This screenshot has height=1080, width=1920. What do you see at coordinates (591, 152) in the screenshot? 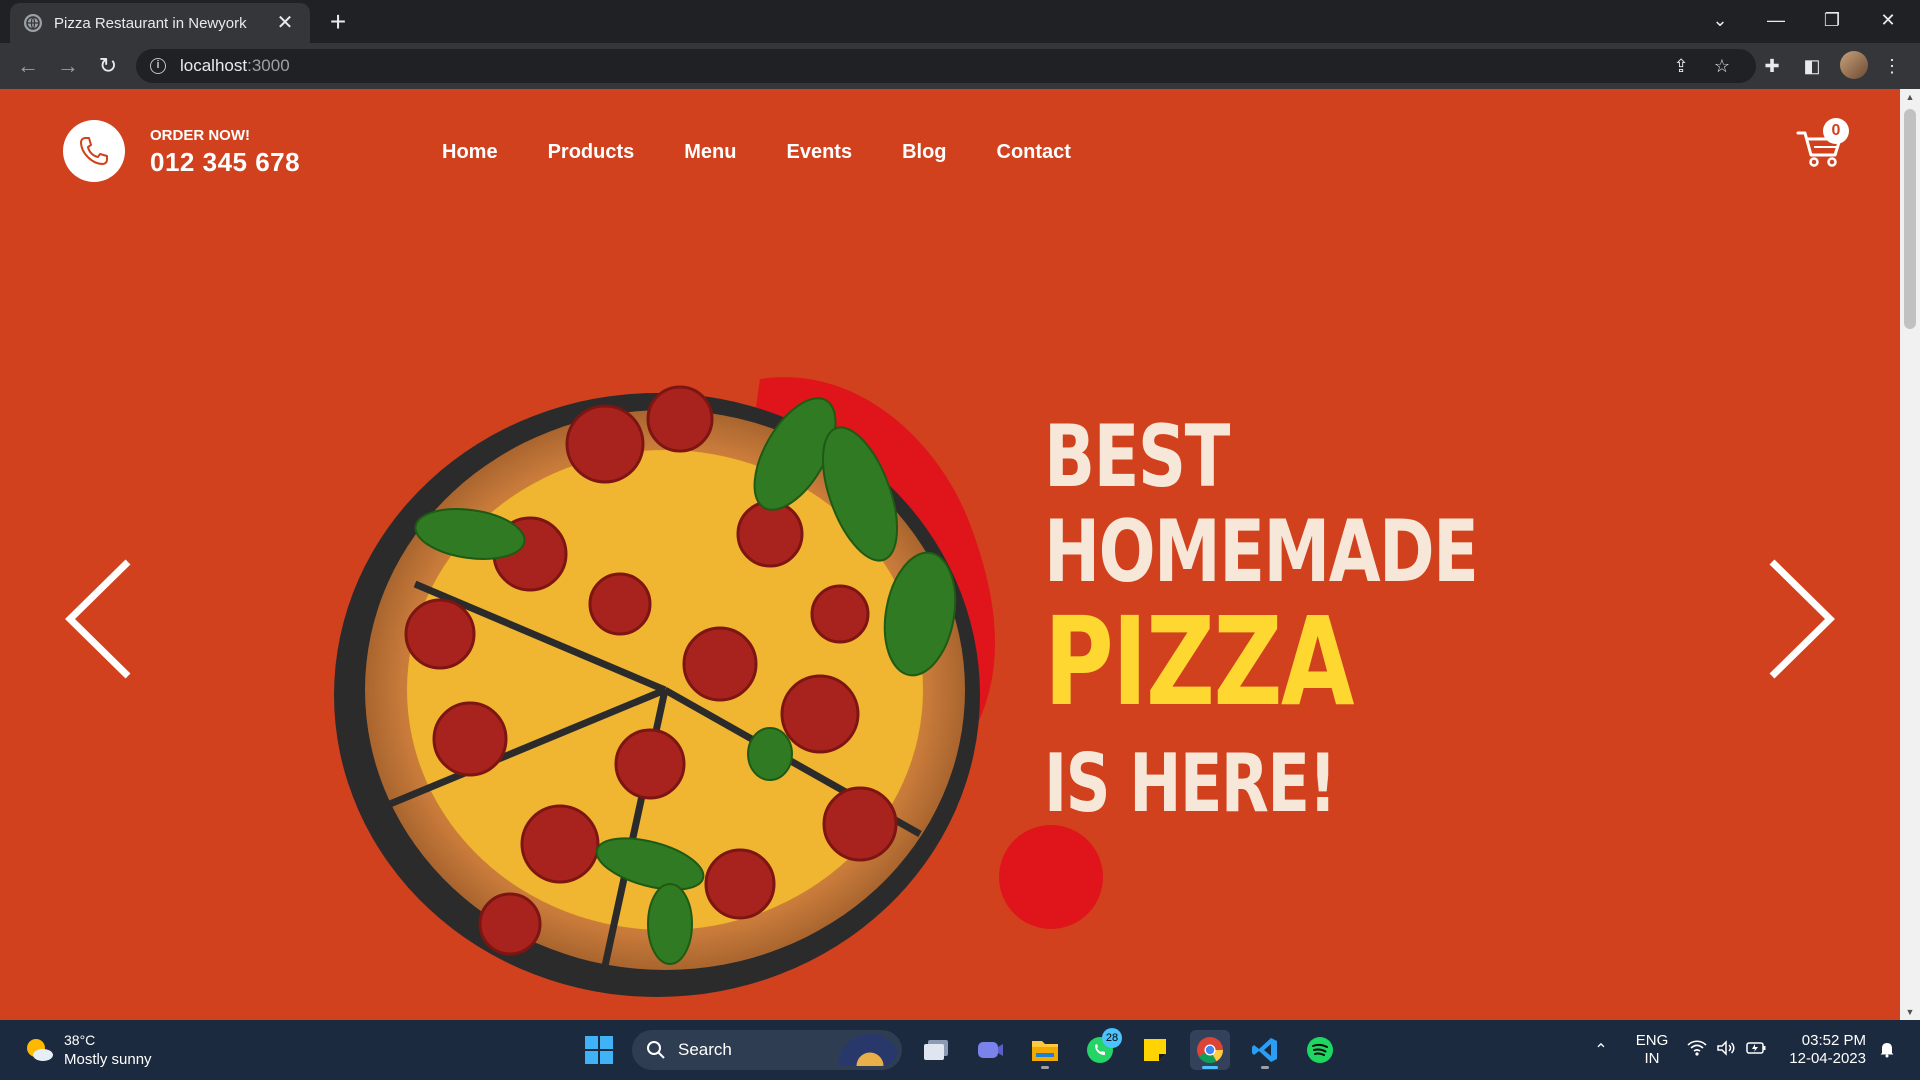
I see `nav-products: Products` at bounding box center [591, 152].